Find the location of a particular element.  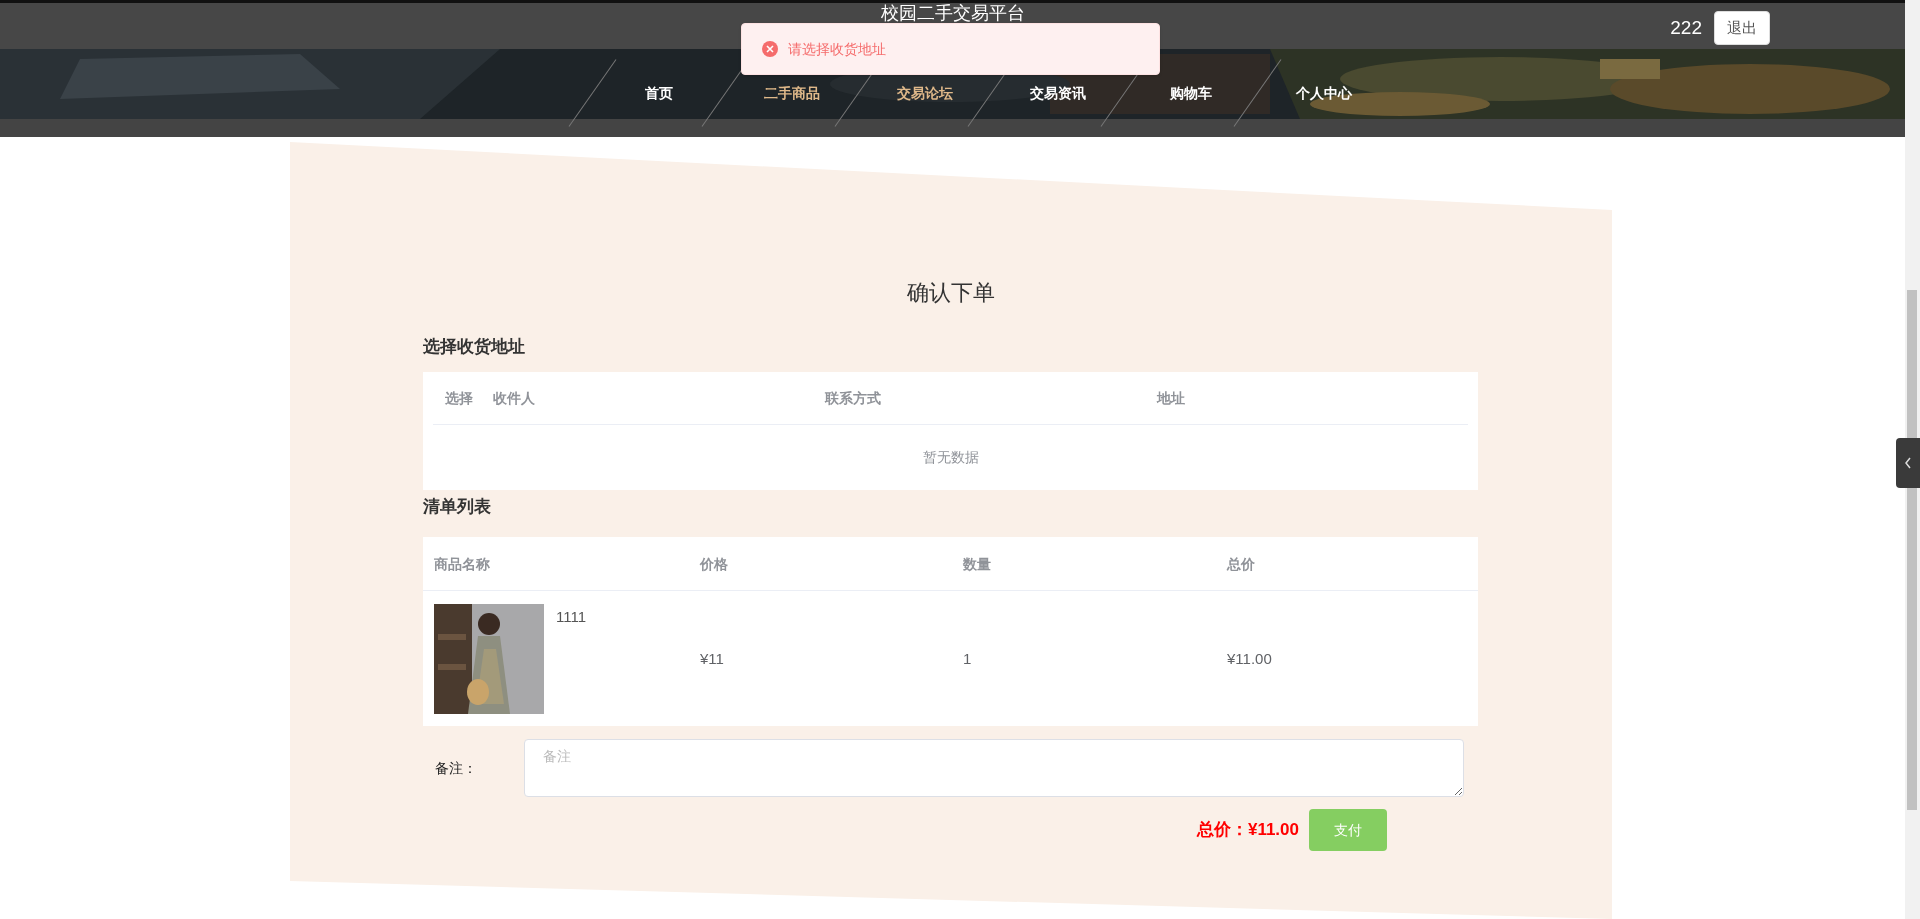

column-header: 联系方式 is located at coordinates (853, 398).